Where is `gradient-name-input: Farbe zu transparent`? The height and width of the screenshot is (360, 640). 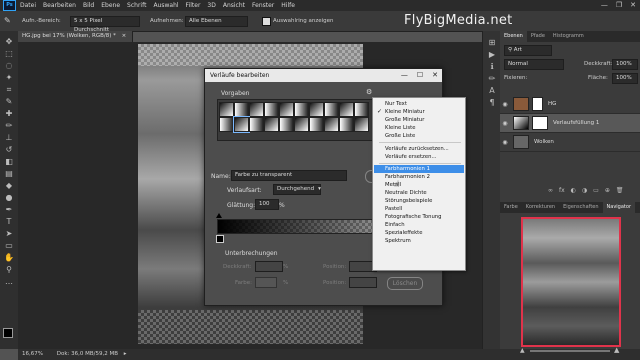
gradient-name-input: Farbe zu transparent is located at coordinates (289, 175).